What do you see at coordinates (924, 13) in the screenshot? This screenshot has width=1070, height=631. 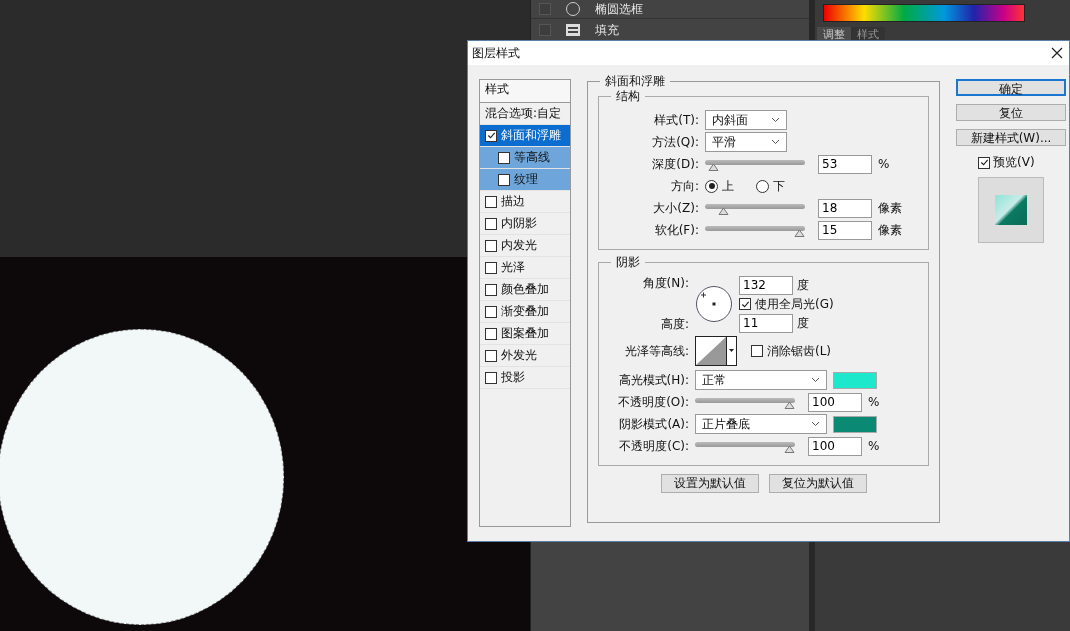 I see `color-spectrum` at bounding box center [924, 13].